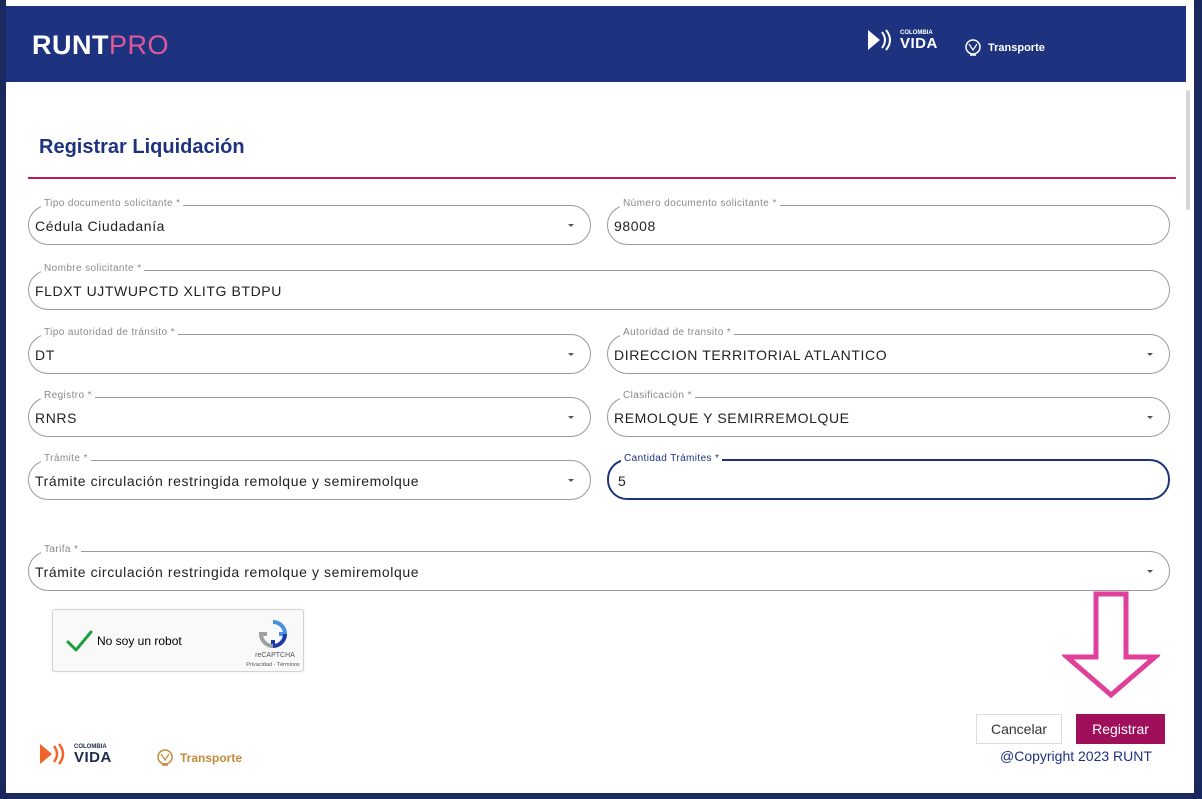 This screenshot has height=799, width=1202. I want to click on recaptcha-logo-icon, so click(273, 634).